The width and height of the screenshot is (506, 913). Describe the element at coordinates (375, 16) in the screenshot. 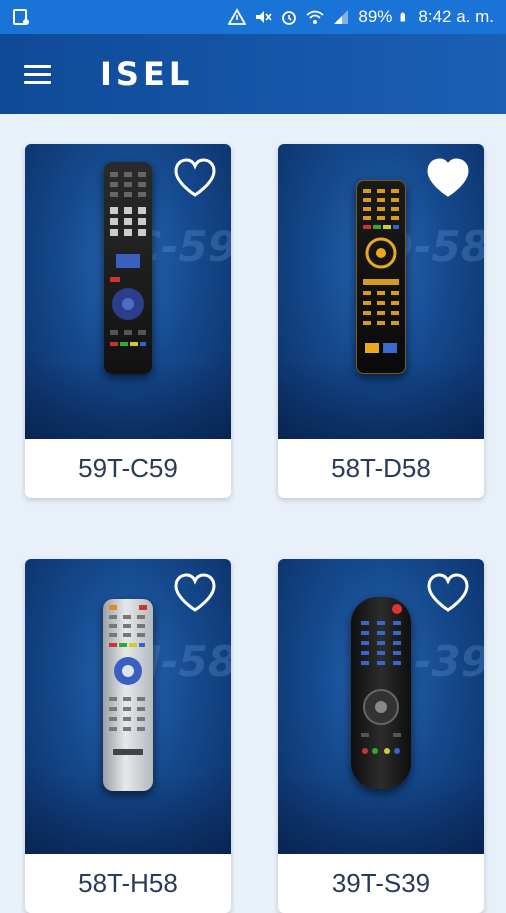

I see `battery-percent: 89%` at that location.